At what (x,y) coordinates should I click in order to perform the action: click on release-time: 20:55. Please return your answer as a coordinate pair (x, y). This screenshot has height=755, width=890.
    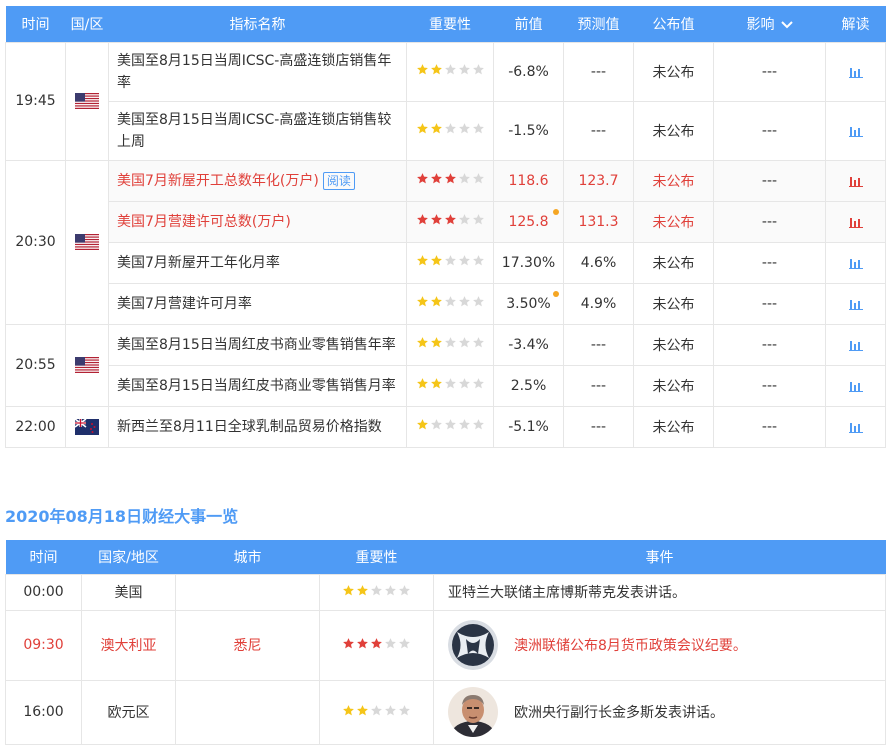
    Looking at the image, I should click on (35, 365).